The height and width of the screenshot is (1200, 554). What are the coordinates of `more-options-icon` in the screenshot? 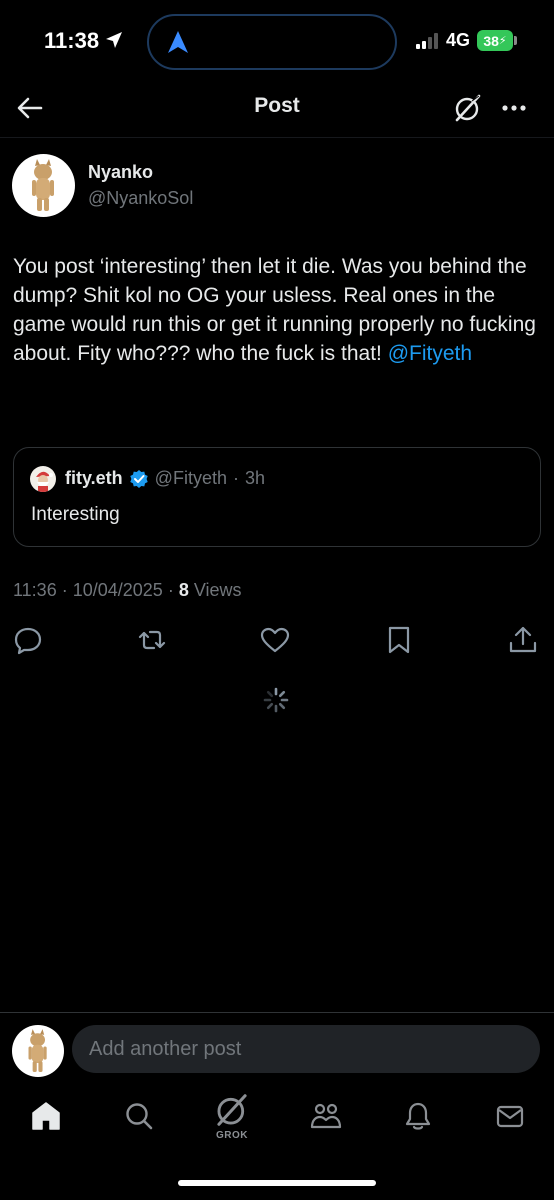 It's located at (514, 108).